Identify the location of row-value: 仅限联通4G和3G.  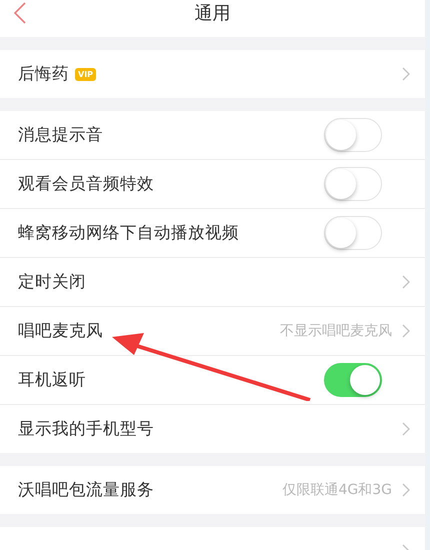
(337, 490).